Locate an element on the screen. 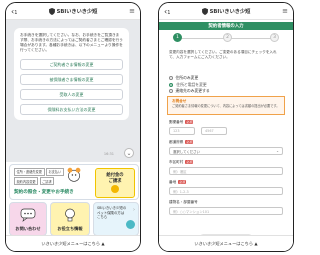  useful-info-tile: お役立ち情報 is located at coordinates (70, 219).